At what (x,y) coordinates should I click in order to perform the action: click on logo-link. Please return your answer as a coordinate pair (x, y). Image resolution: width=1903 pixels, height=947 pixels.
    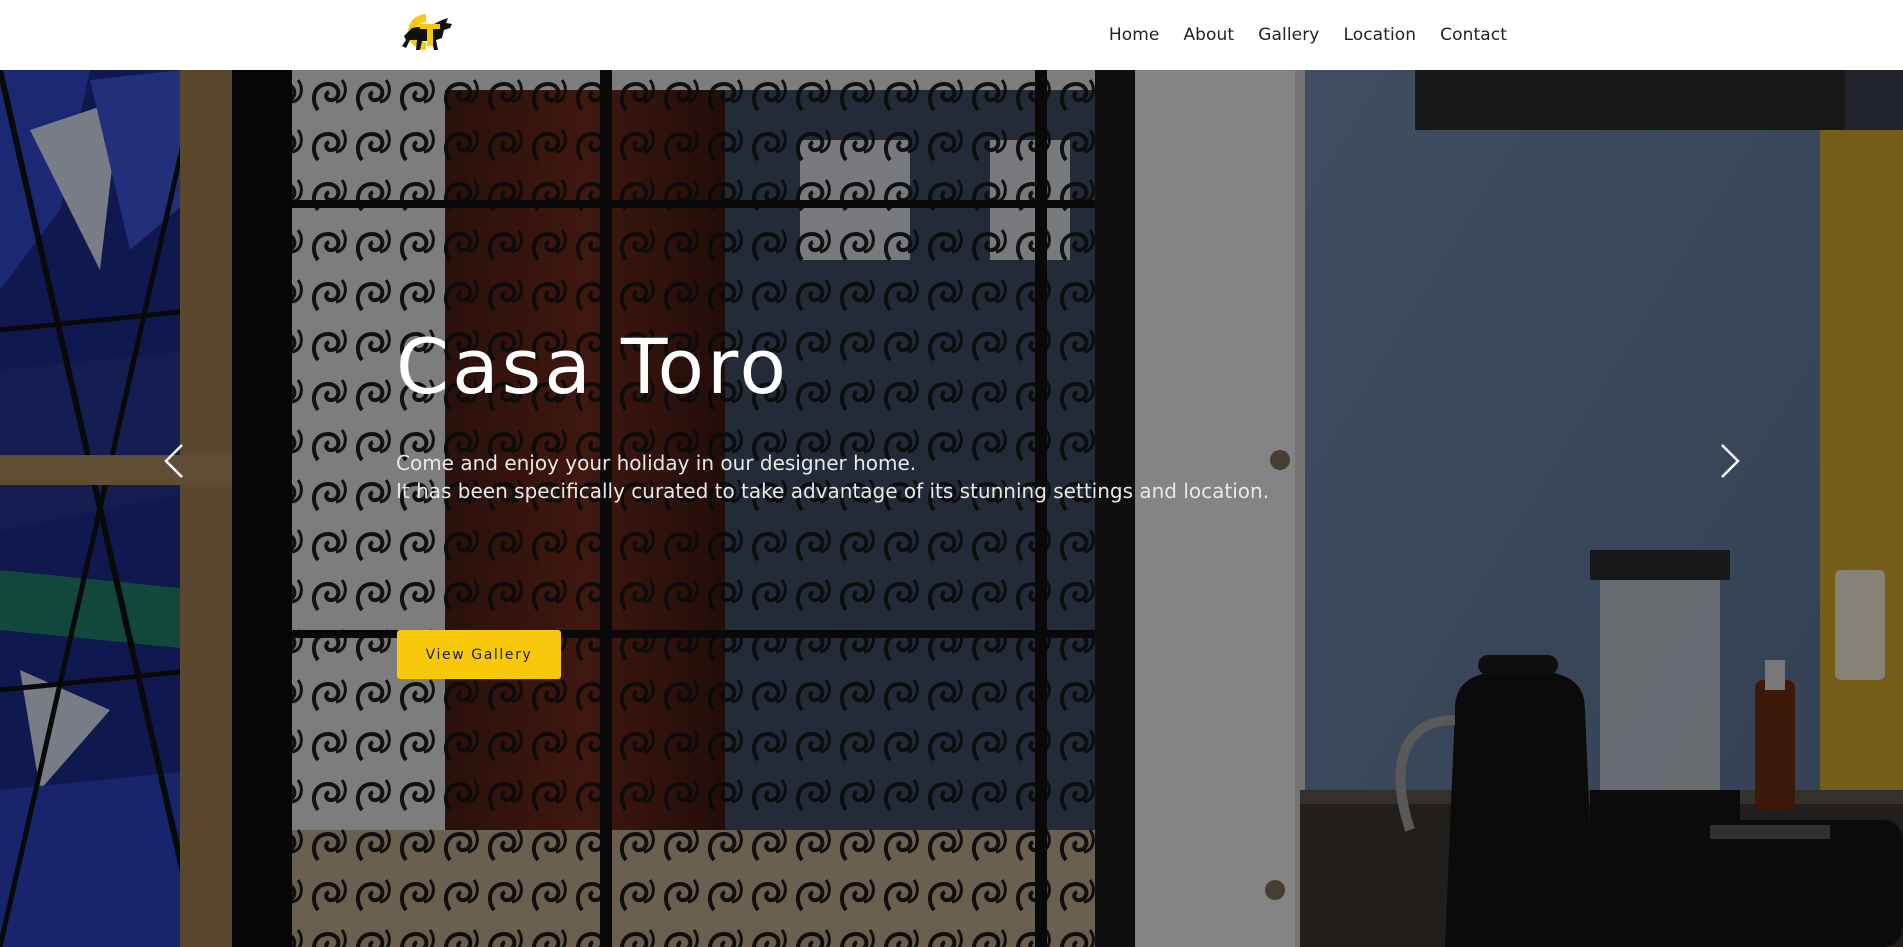
    Looking at the image, I should click on (427, 34).